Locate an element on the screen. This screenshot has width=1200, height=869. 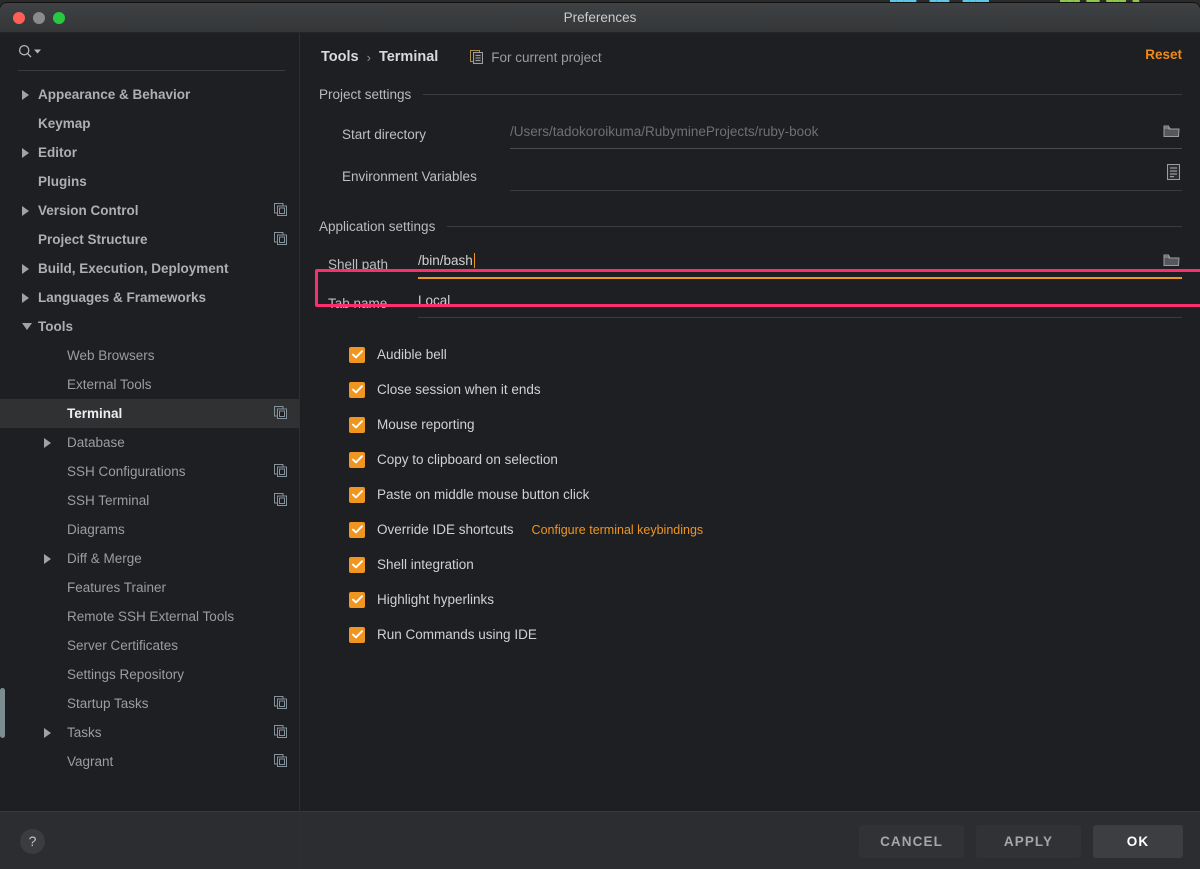
sidebar-item-label: External Tools is located at coordinates (109, 384).